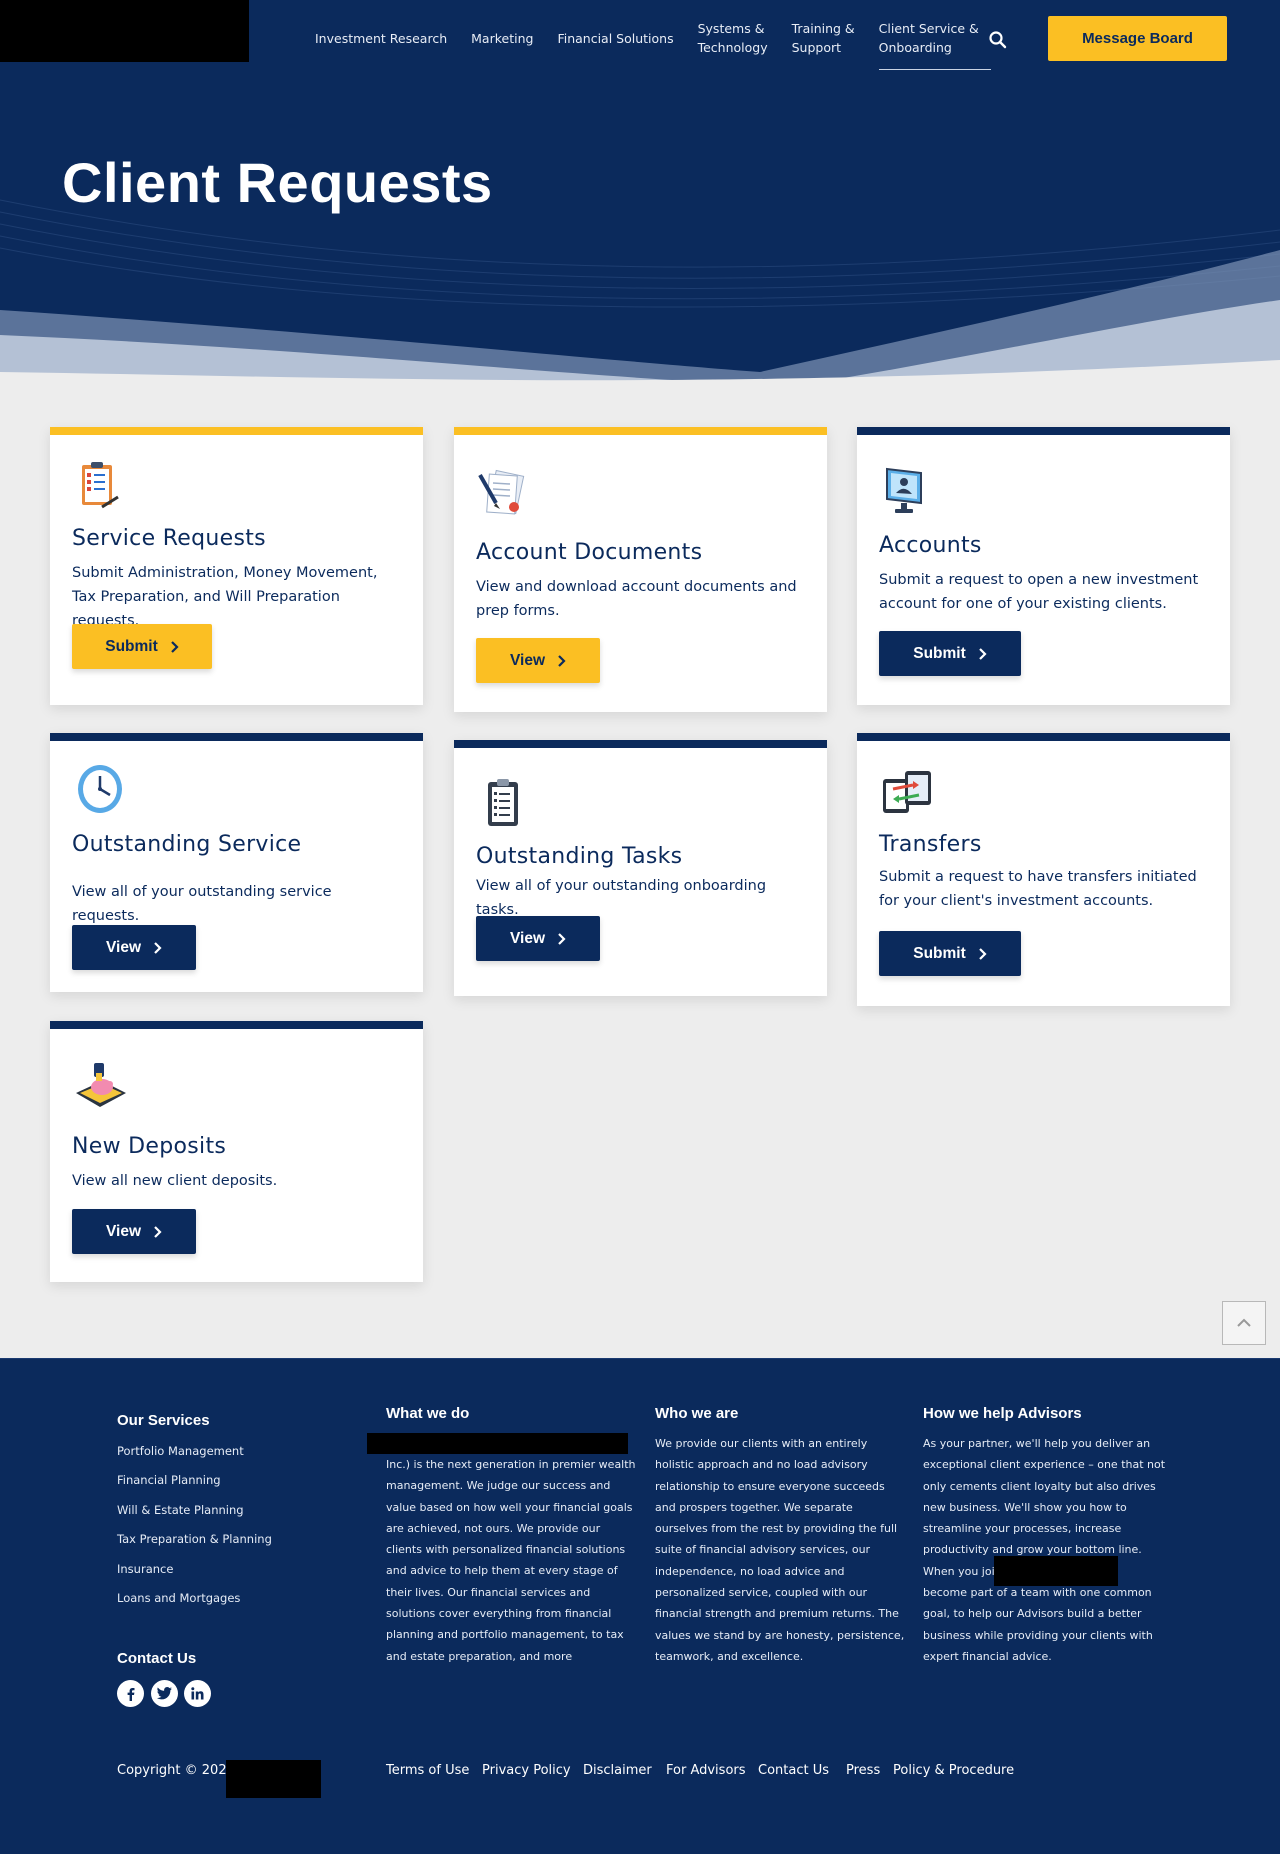  I want to click on footer-link-tax-preparation: Tax Preparation & Planning, so click(194, 1539).